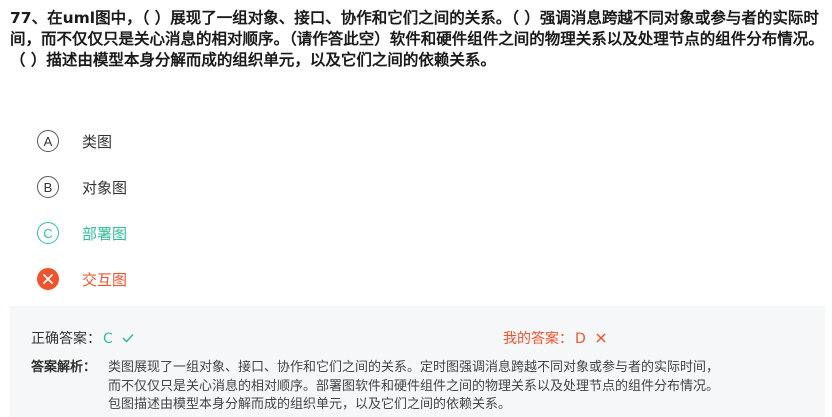 Image resolution: width=832 pixels, height=417 pixels. Describe the element at coordinates (105, 279) in the screenshot. I see `option-d-text: 交互图` at that location.